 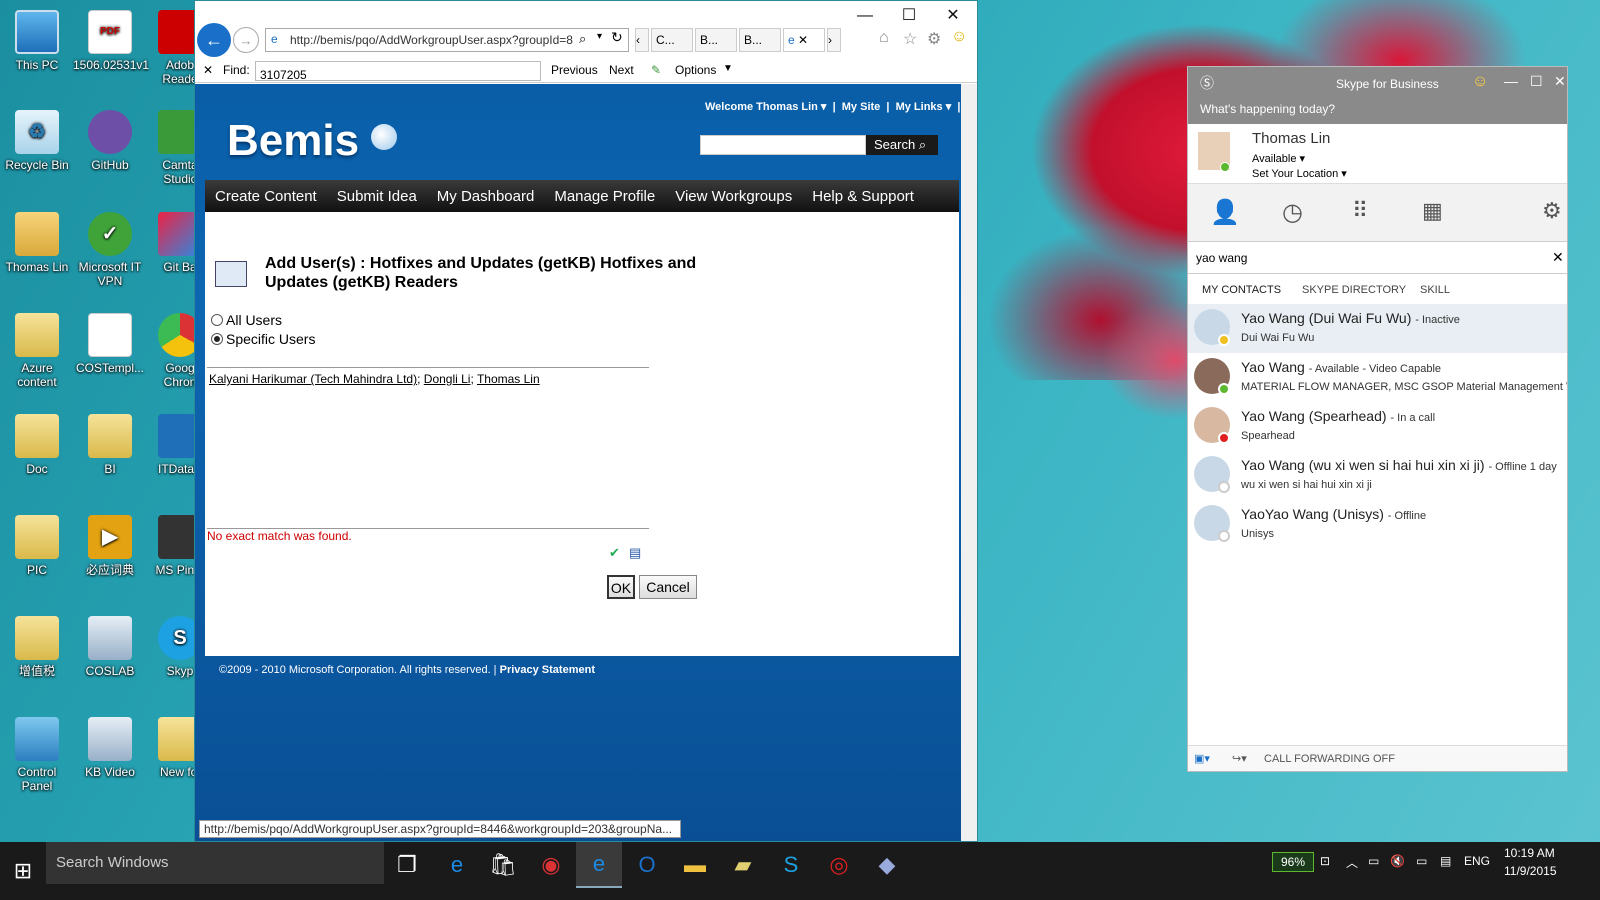 What do you see at coordinates (447, 379) in the screenshot?
I see `resolved-user: Dongli Li` at bounding box center [447, 379].